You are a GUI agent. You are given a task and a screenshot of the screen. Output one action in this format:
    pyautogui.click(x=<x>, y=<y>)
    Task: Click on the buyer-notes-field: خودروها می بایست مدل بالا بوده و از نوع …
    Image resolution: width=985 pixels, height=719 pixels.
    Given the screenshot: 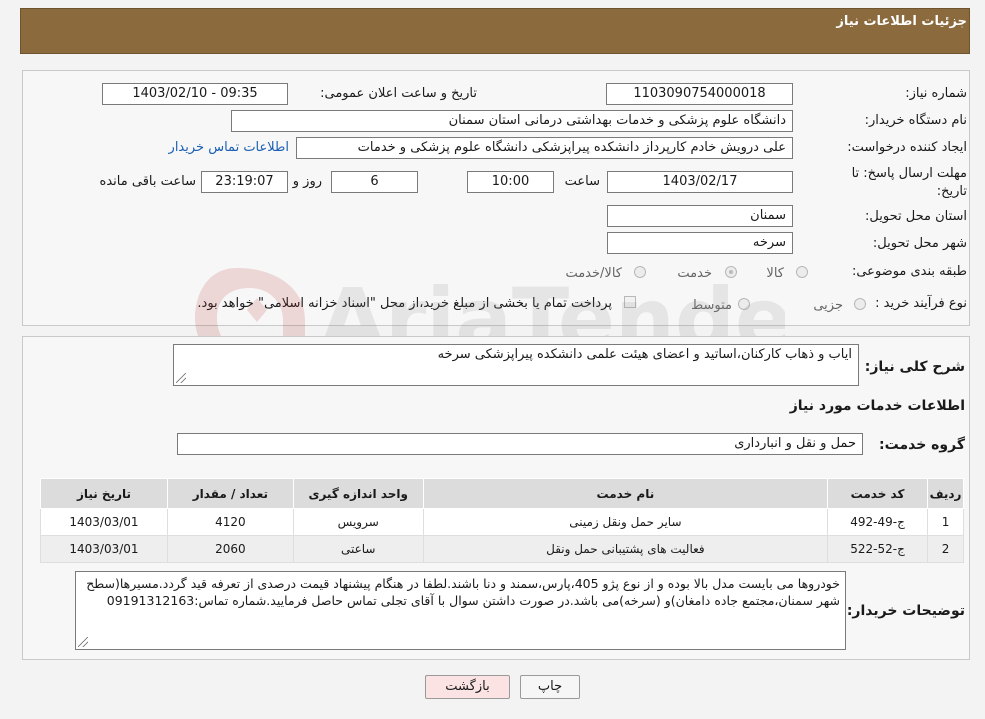 What is the action you would take?
    pyautogui.click(x=460, y=610)
    